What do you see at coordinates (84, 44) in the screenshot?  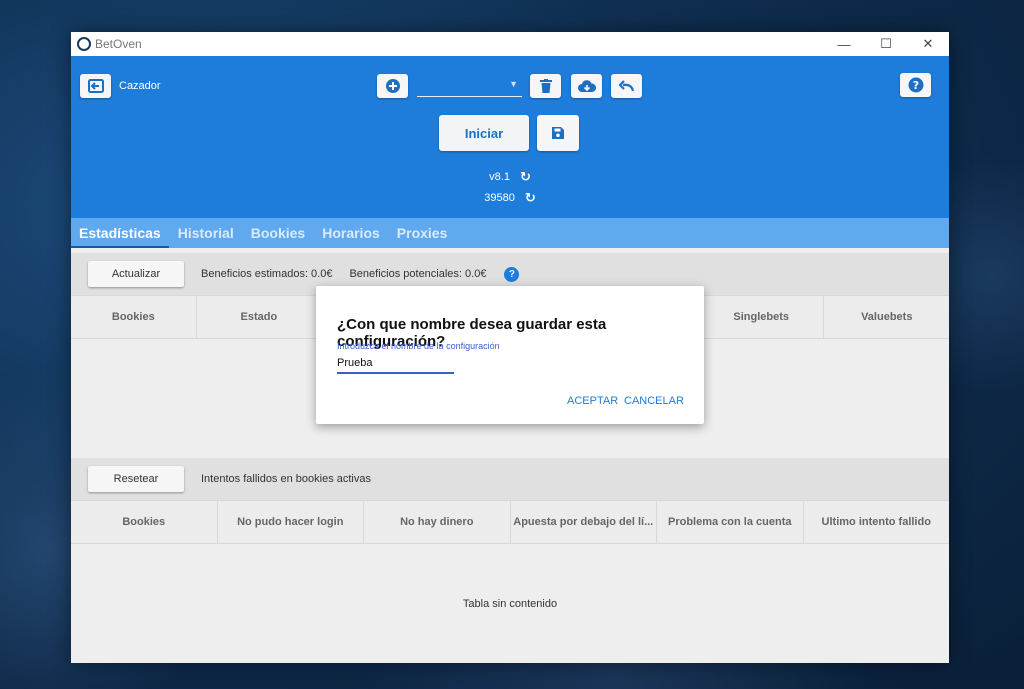 I see `app-logo-icon` at bounding box center [84, 44].